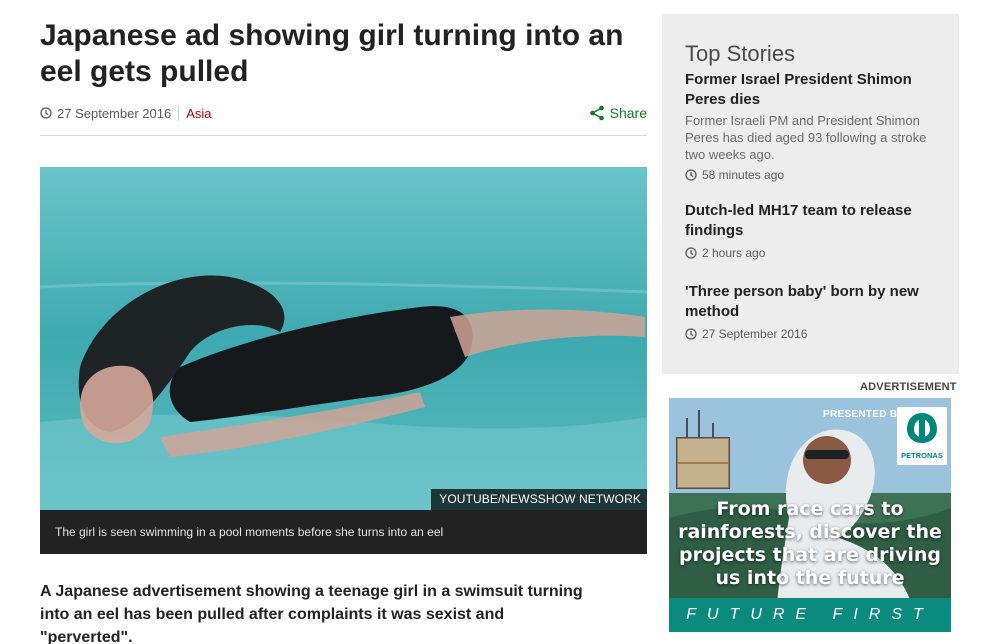 Image resolution: width=999 pixels, height=644 pixels. What do you see at coordinates (810, 615) in the screenshot?
I see `ad-footer: FUTURE FIRST` at bounding box center [810, 615].